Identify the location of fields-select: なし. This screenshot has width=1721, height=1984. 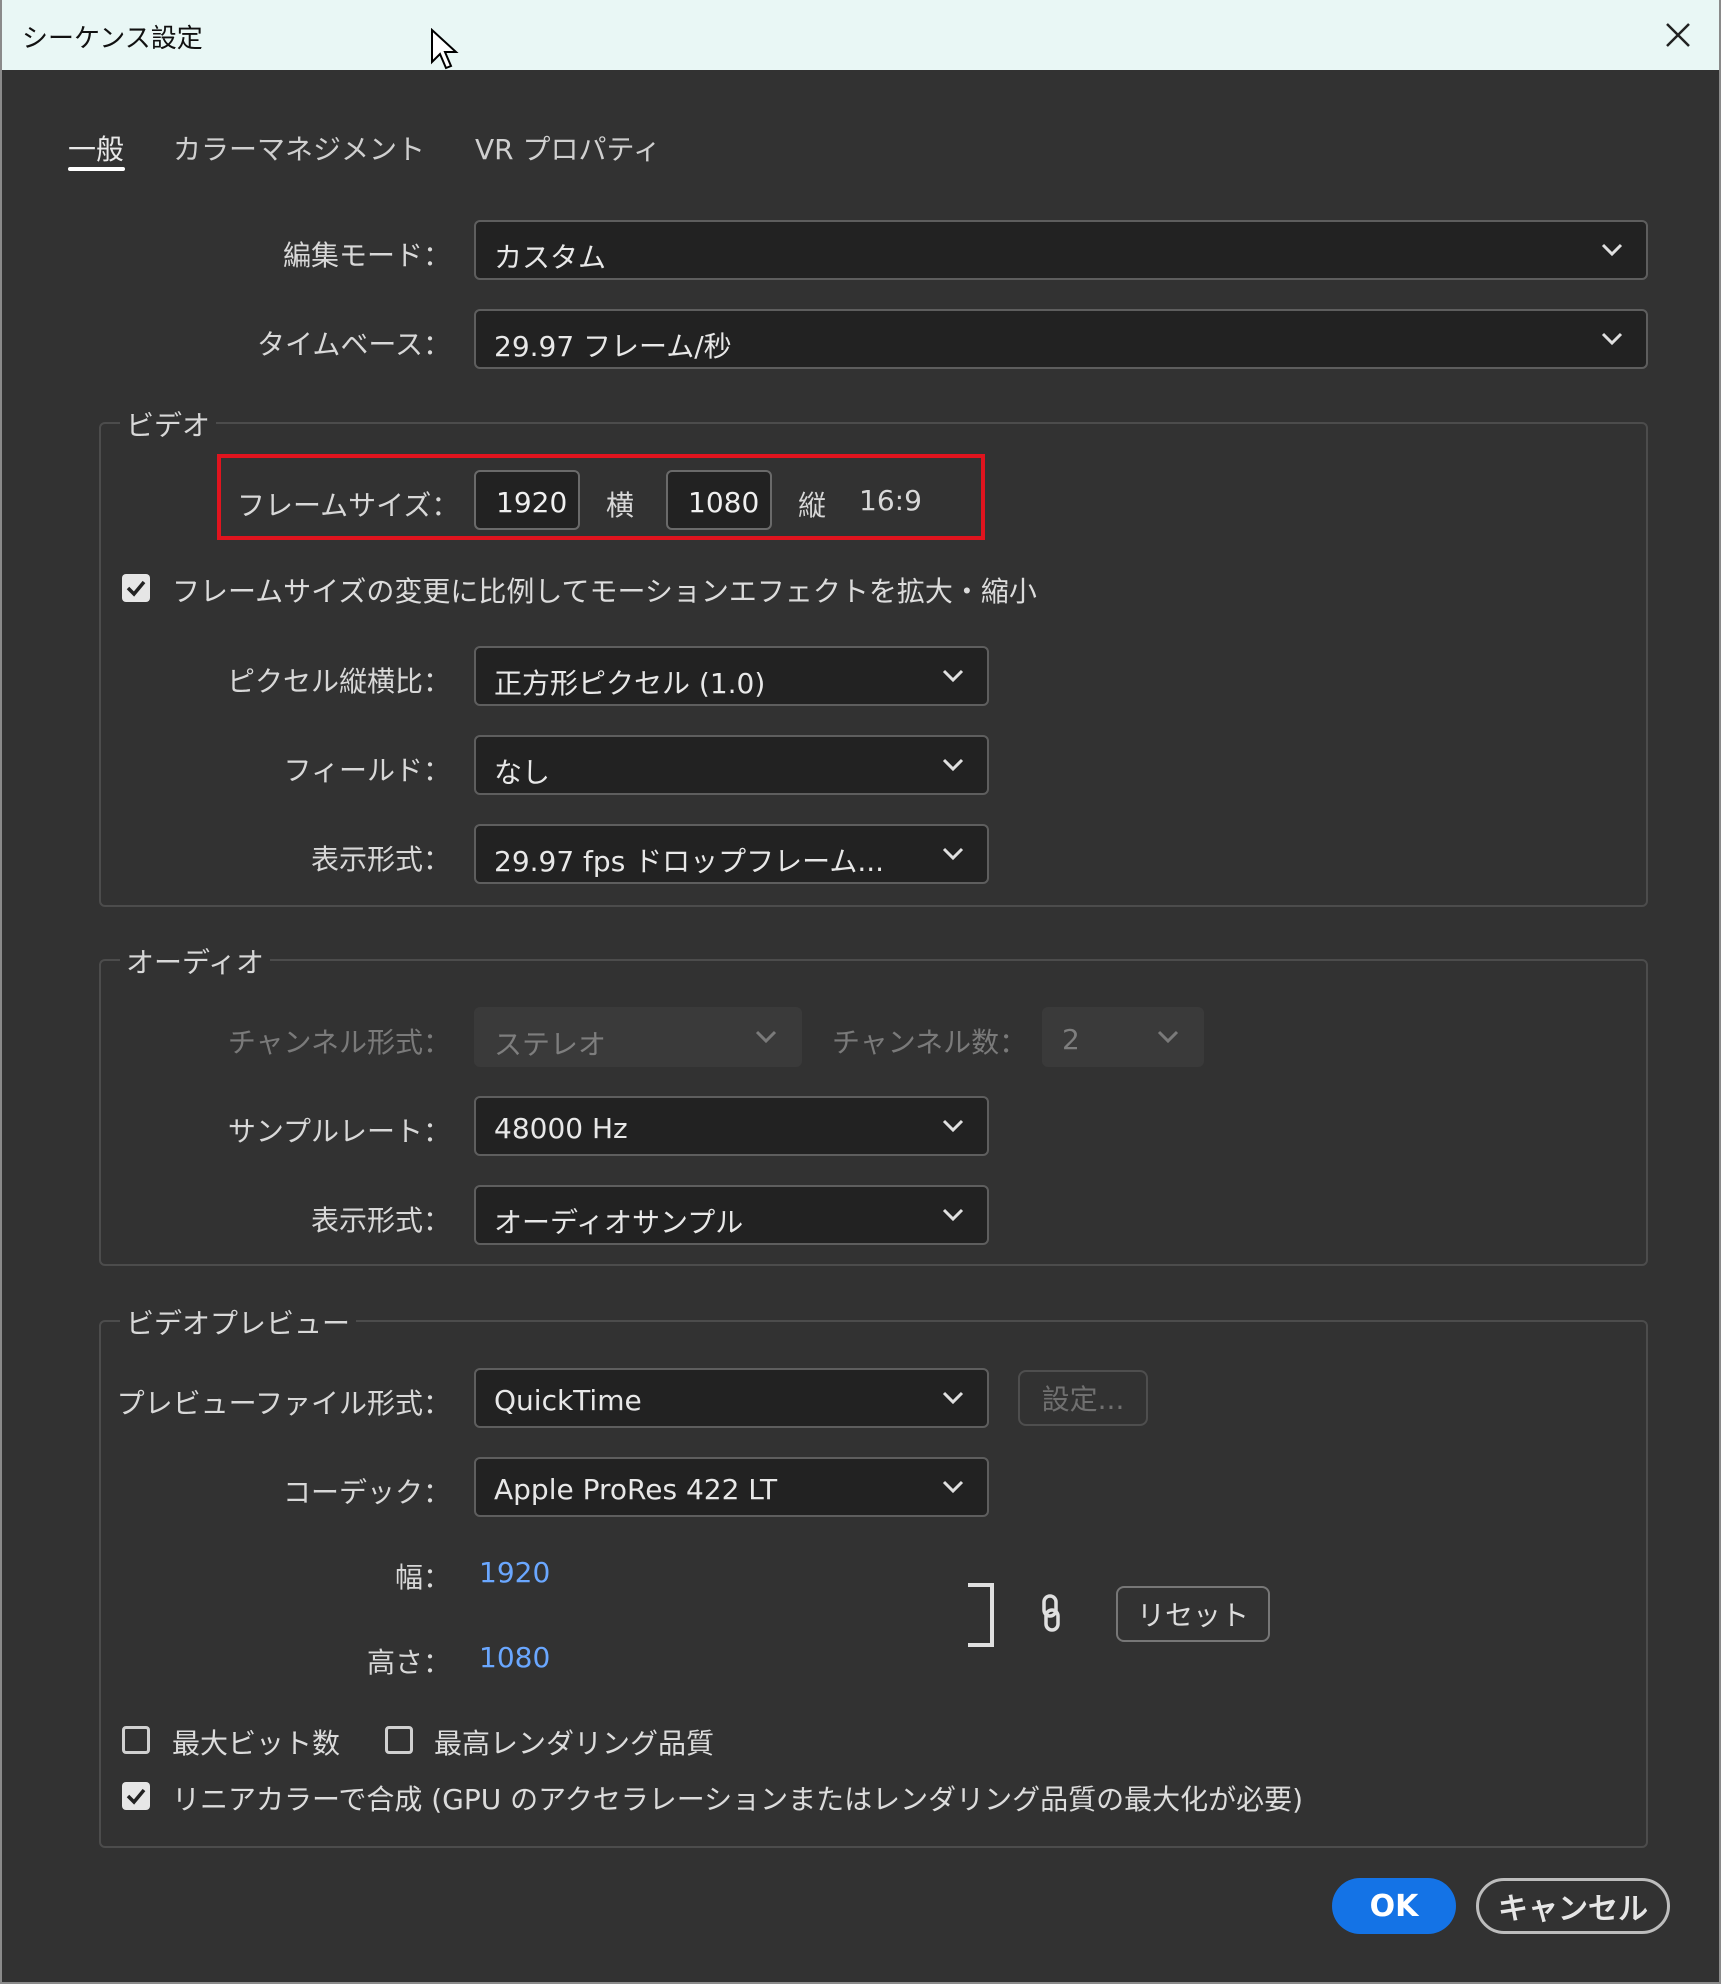
(731, 765).